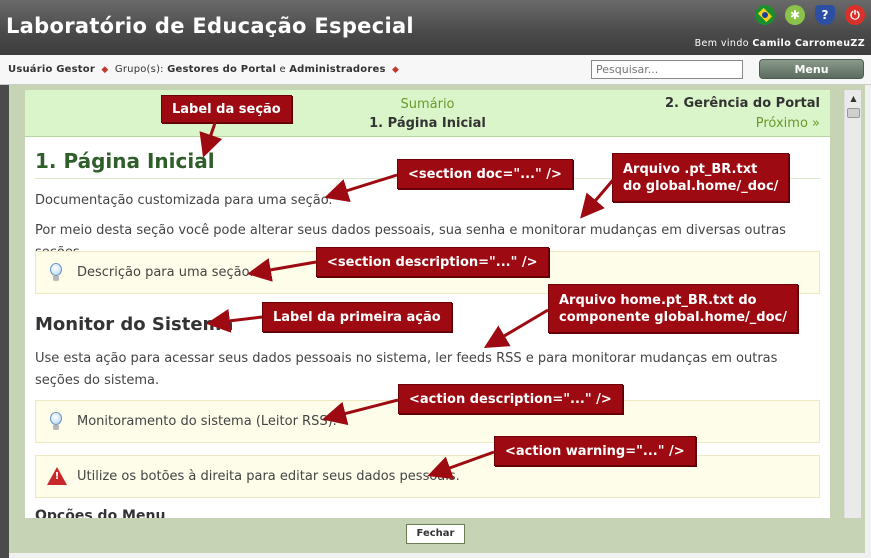 The height and width of the screenshot is (558, 871). What do you see at coordinates (721, 43) in the screenshot?
I see `welcome-prefix: Bem vindo` at bounding box center [721, 43].